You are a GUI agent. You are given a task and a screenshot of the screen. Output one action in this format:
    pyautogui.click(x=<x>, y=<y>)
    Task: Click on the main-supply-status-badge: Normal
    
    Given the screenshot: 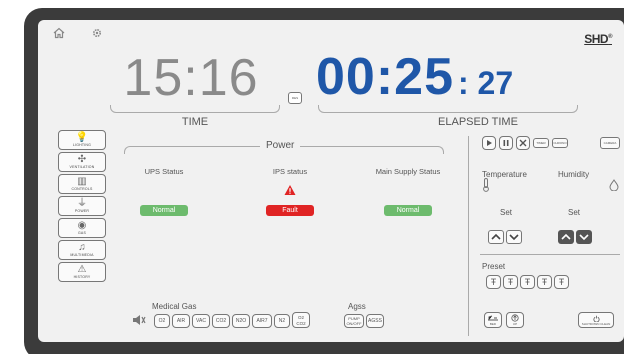 What is the action you would take?
    pyautogui.click(x=408, y=210)
    